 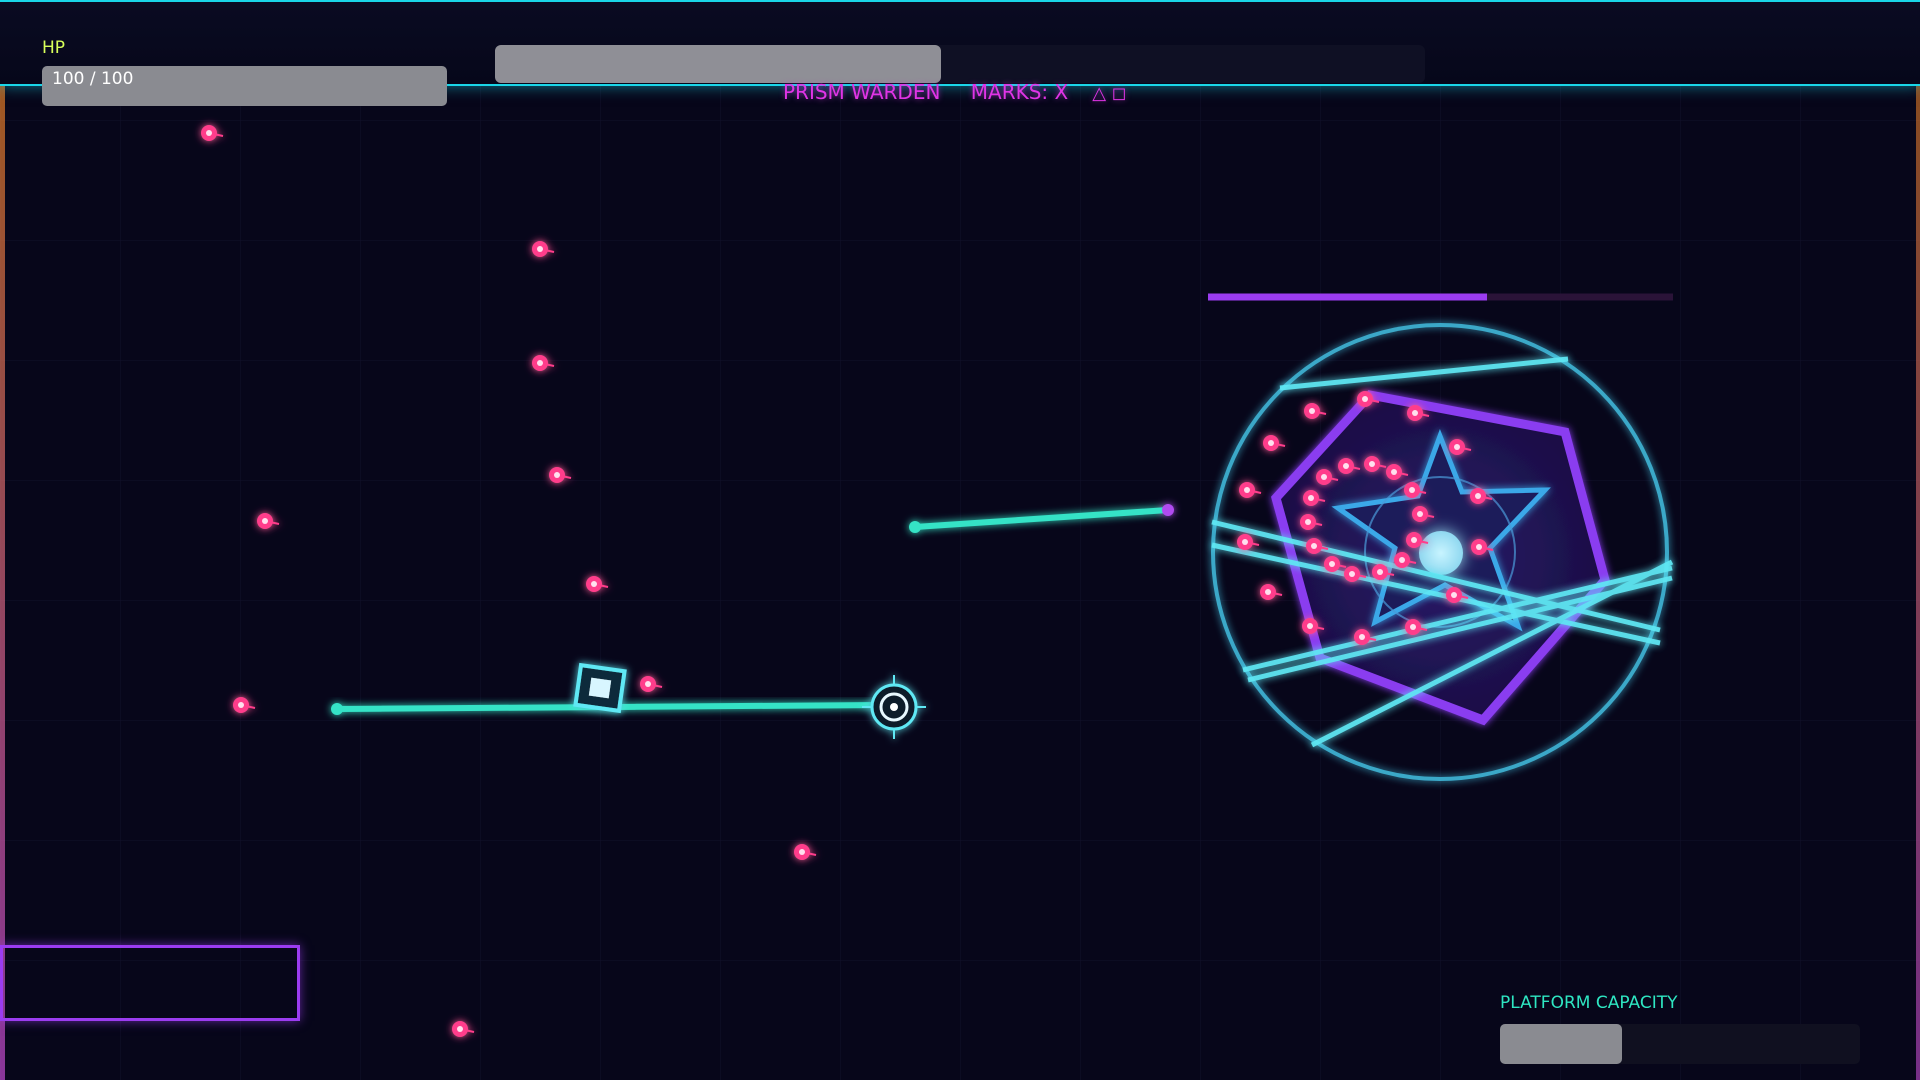 I want to click on boss-core, so click(x=1441, y=553).